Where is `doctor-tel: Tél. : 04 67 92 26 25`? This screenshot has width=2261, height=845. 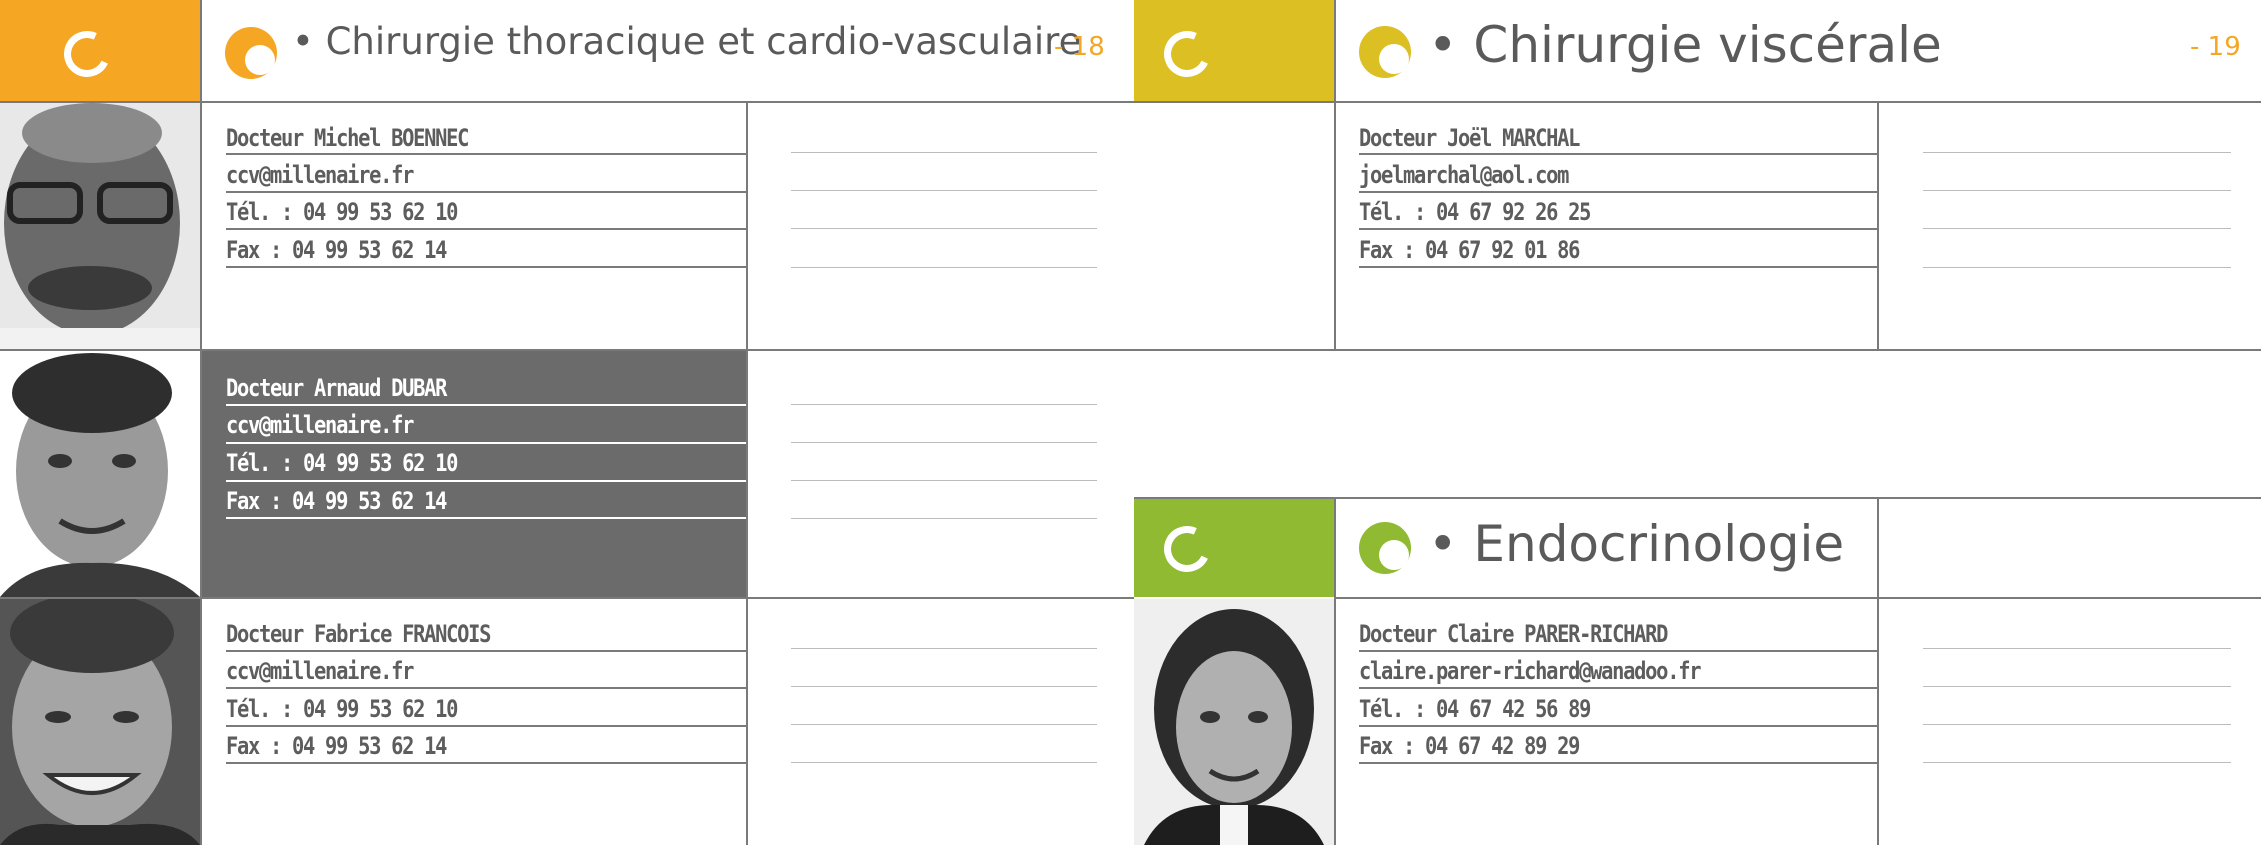 doctor-tel: Tél. : 04 67 92 26 25 is located at coordinates (1475, 212).